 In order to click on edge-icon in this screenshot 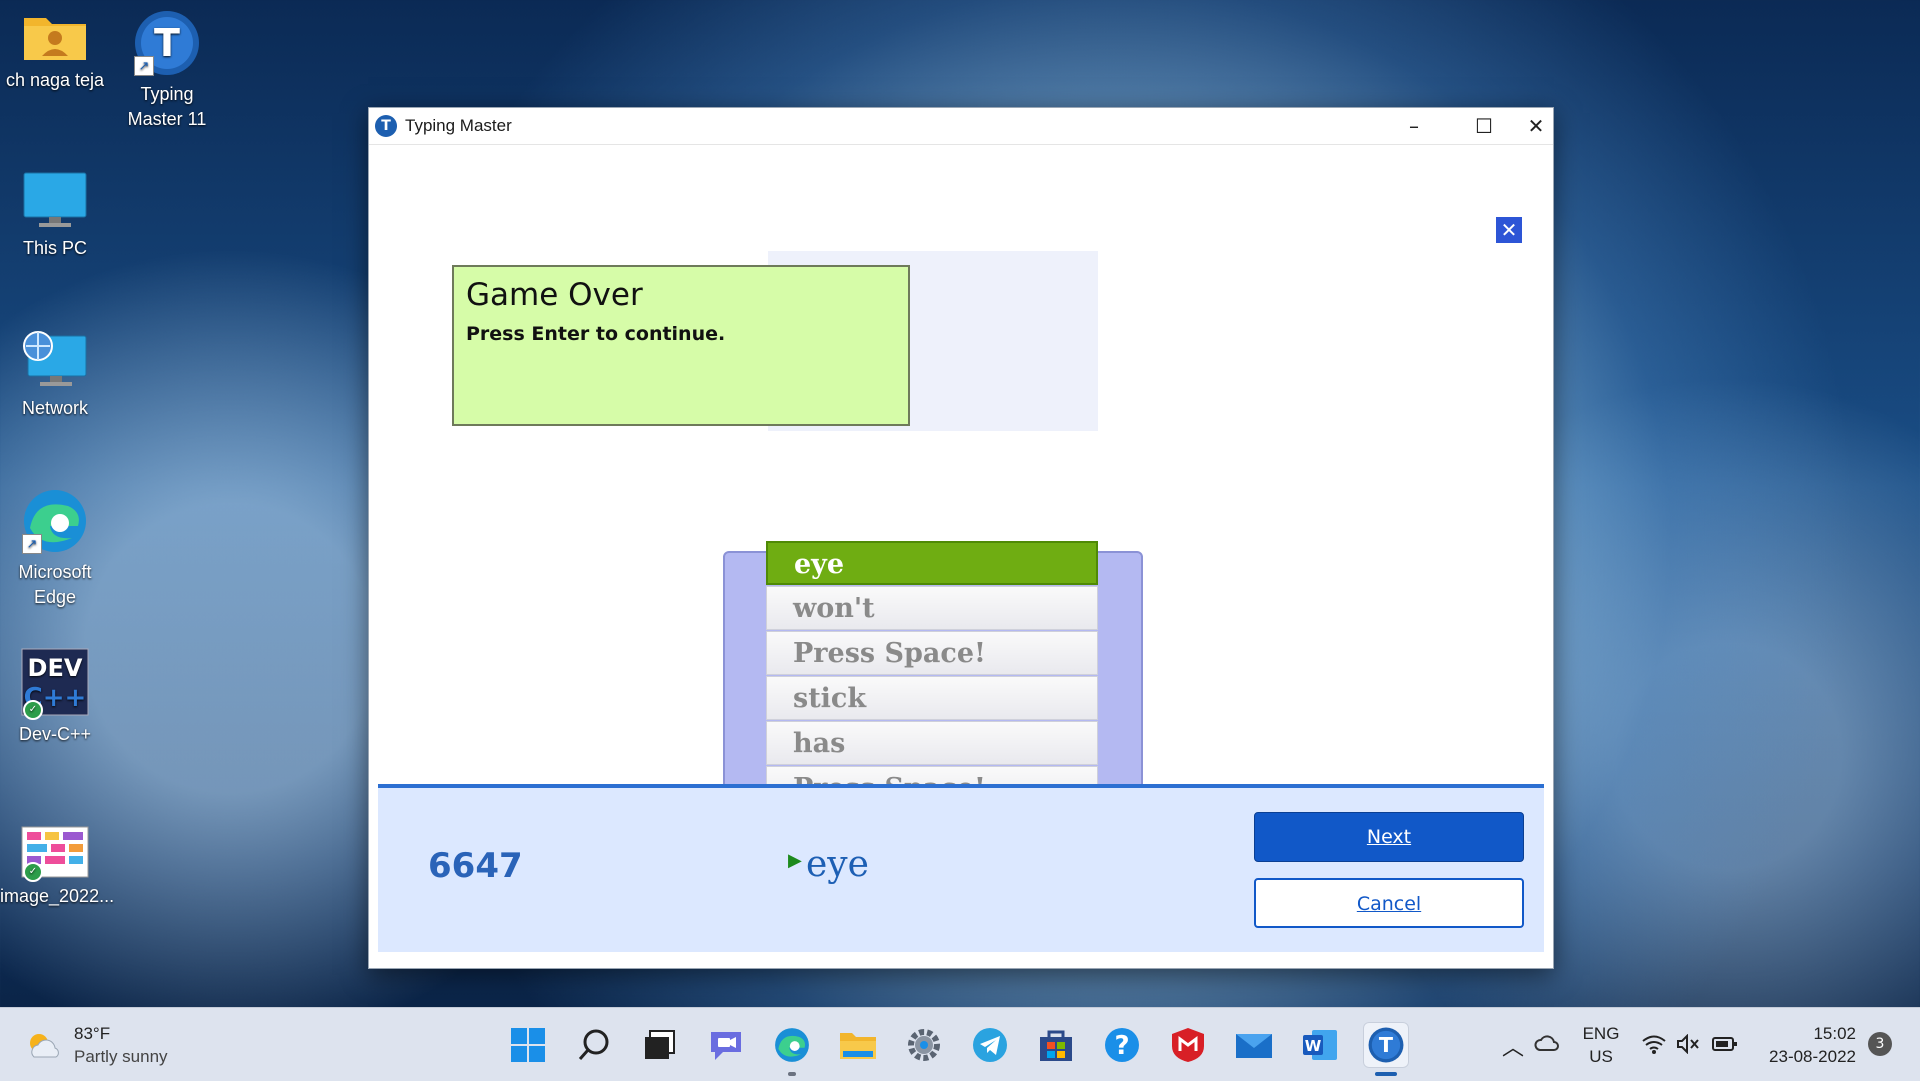, I will do `click(792, 1049)`.